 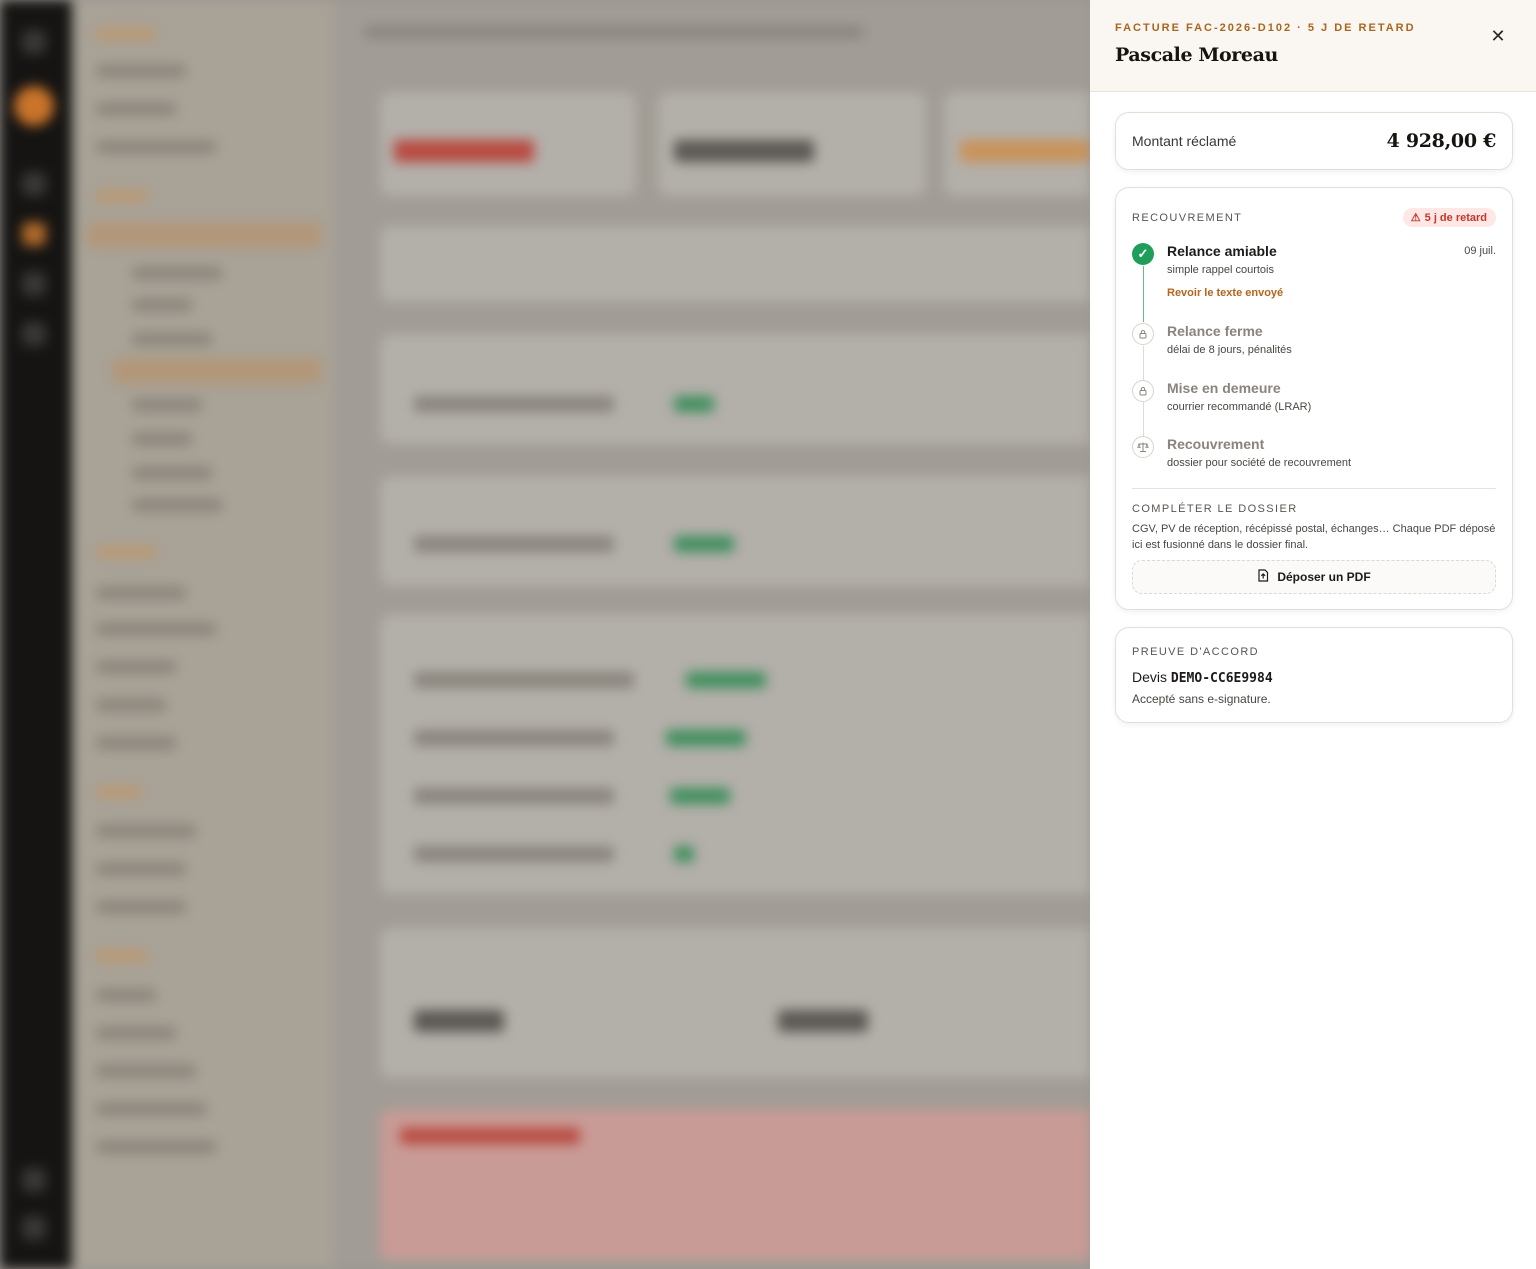 I want to click on amount-value: 4 928,00 €, so click(x=1441, y=141).